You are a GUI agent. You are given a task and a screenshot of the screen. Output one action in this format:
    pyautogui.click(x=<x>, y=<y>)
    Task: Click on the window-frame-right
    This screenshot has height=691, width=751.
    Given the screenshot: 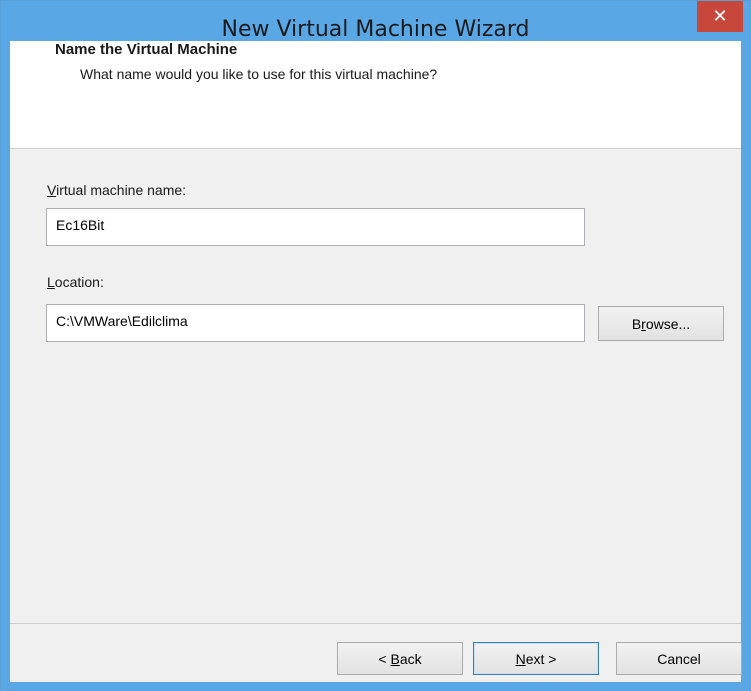 What is the action you would take?
    pyautogui.click(x=745, y=366)
    